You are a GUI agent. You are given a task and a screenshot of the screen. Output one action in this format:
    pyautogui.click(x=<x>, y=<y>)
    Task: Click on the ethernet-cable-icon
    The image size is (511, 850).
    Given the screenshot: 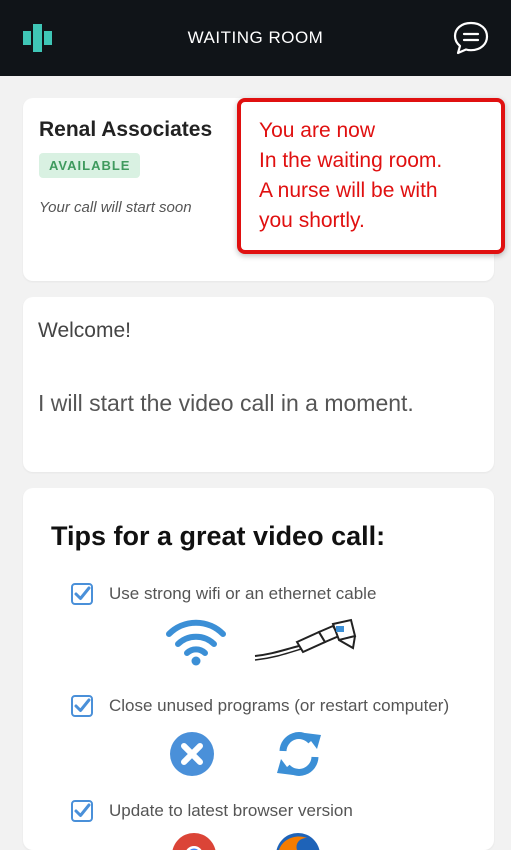 What is the action you would take?
    pyautogui.click(x=305, y=639)
    